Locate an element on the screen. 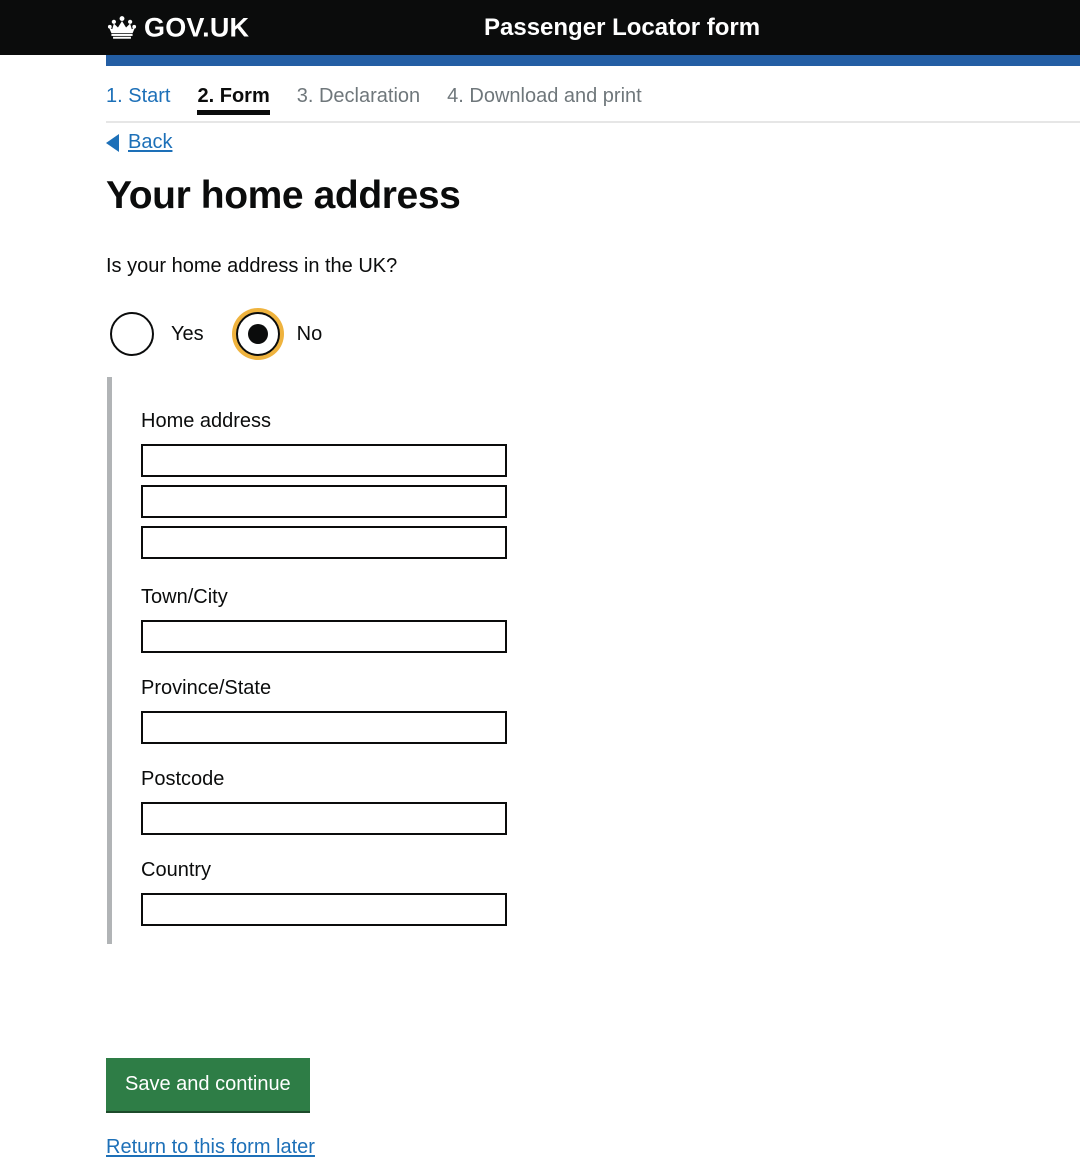  radio-focus-ring-yes is located at coordinates (132, 334).